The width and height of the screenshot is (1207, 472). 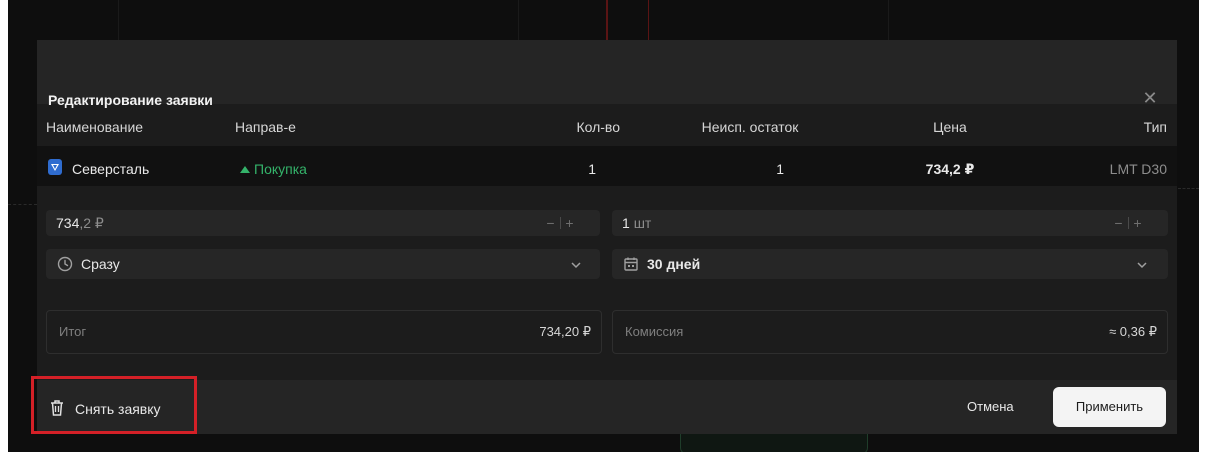 I want to click on clock-icon, so click(x=65, y=264).